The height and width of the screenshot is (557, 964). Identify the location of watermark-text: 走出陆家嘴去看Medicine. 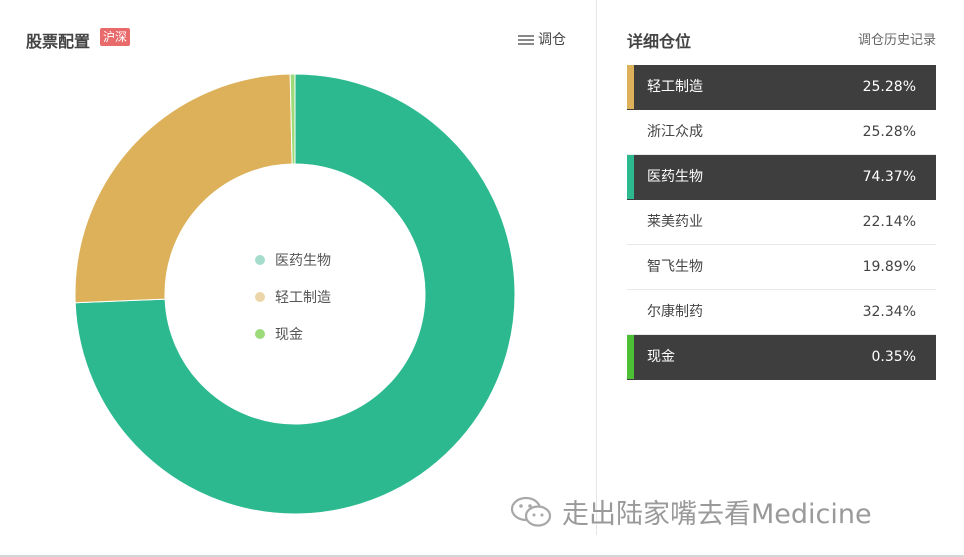
(717, 514).